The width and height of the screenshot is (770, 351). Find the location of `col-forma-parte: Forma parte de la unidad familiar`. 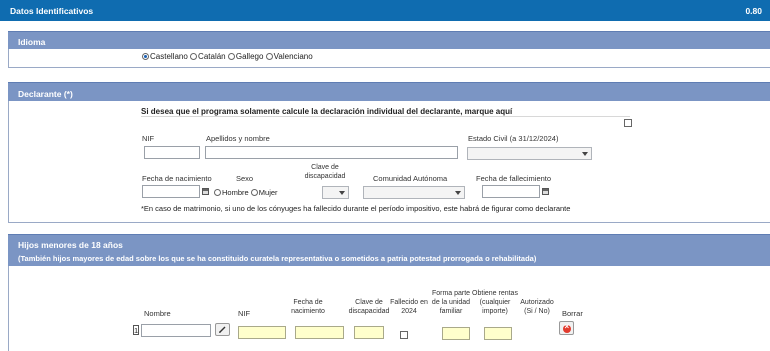

col-forma-parte: Forma parte de la unidad familiar is located at coordinates (451, 302).